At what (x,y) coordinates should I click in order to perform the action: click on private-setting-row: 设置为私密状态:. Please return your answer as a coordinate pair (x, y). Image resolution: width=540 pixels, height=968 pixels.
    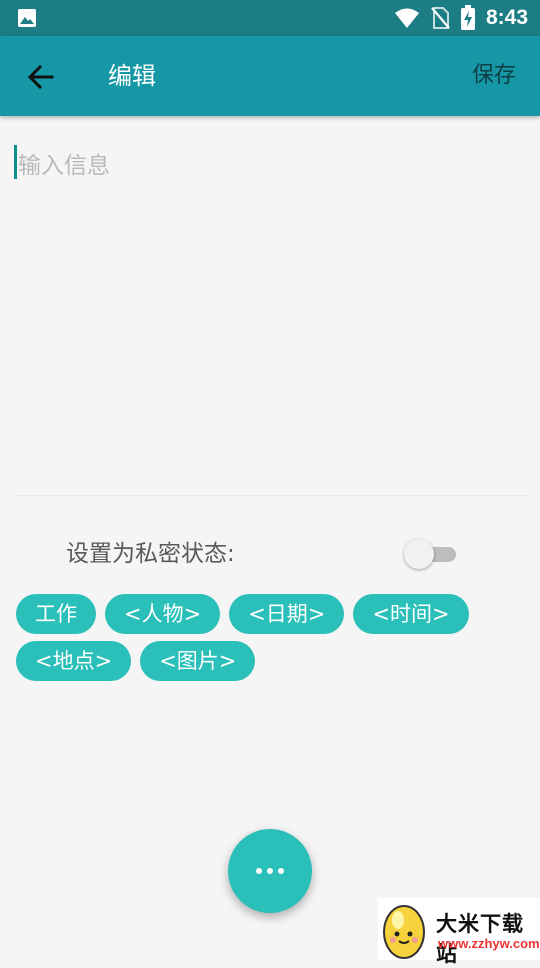
    Looking at the image, I should click on (266, 554).